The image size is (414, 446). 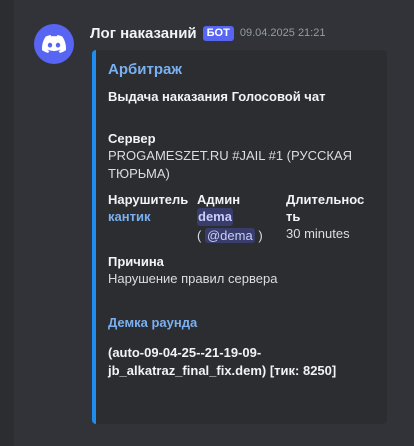 I want to click on field-admin: Админ dema ( @dema ), so click(x=241, y=218).